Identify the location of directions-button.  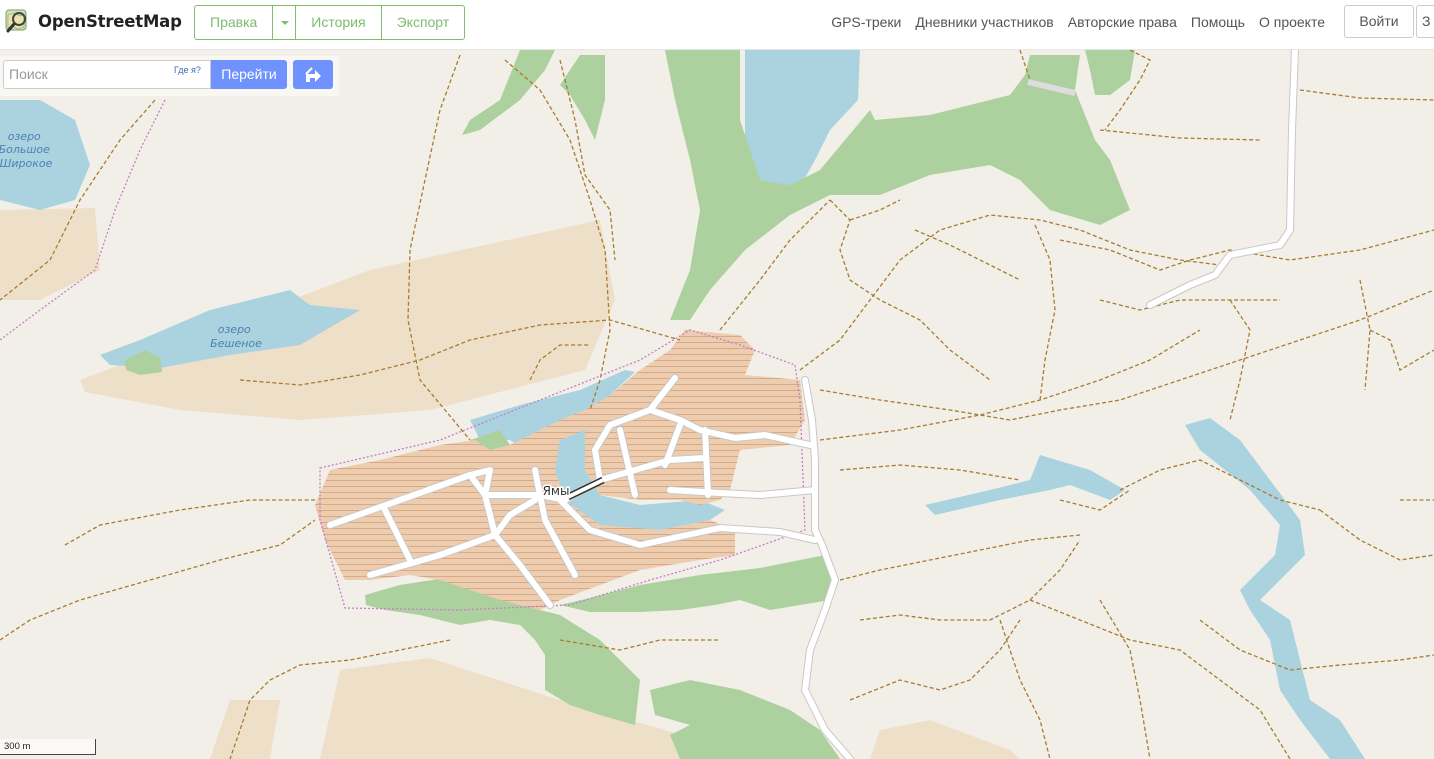
(313, 74).